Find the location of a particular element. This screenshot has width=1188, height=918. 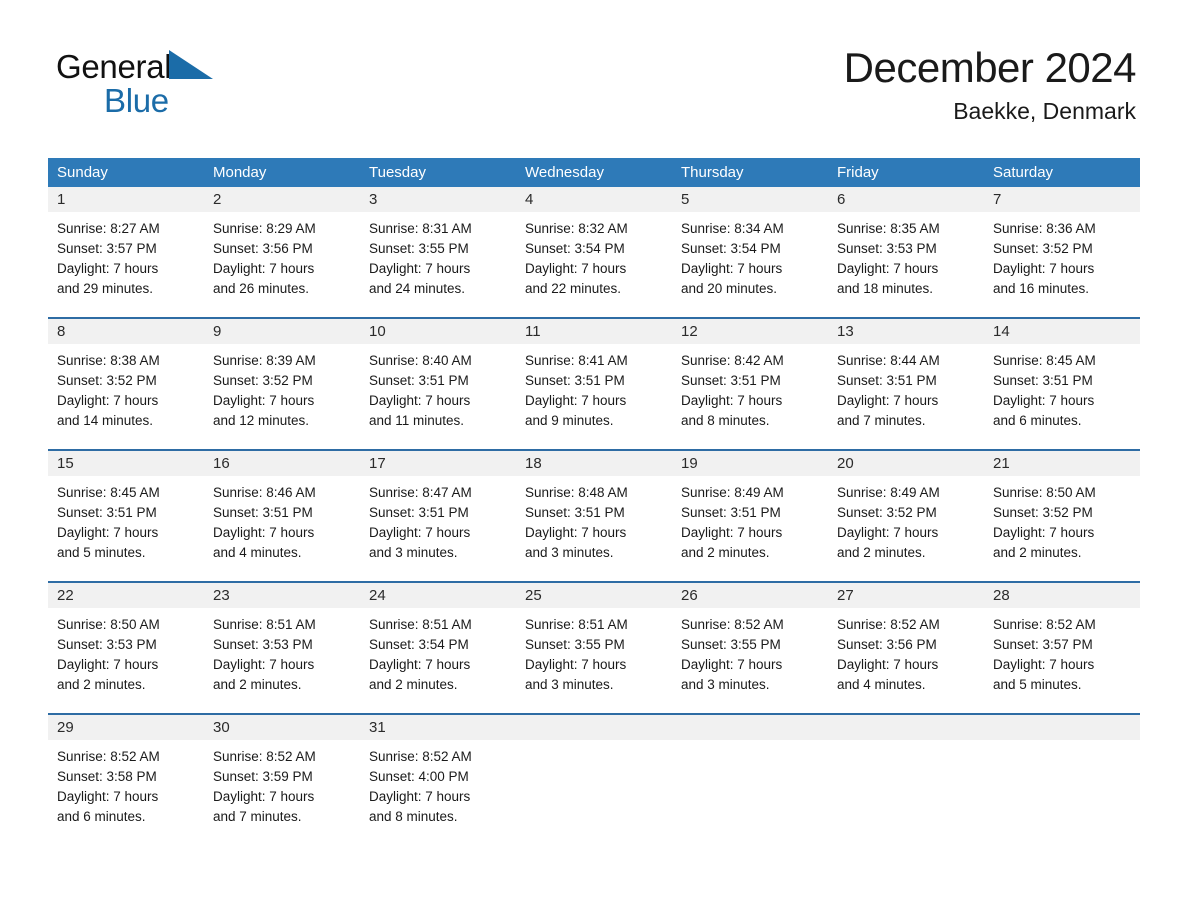

day-number: 27 is located at coordinates (906, 595).